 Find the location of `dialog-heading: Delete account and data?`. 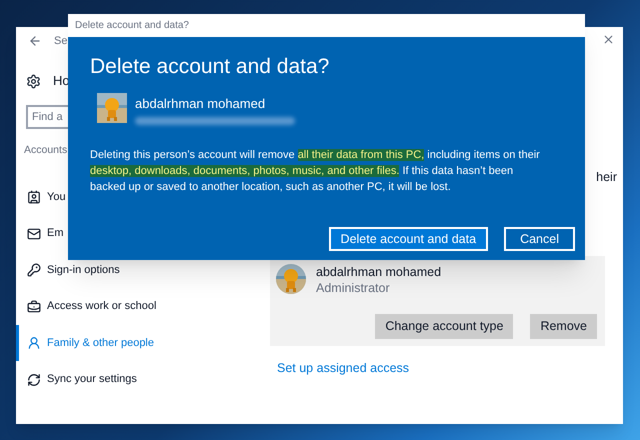

dialog-heading: Delete account and data? is located at coordinates (210, 67).